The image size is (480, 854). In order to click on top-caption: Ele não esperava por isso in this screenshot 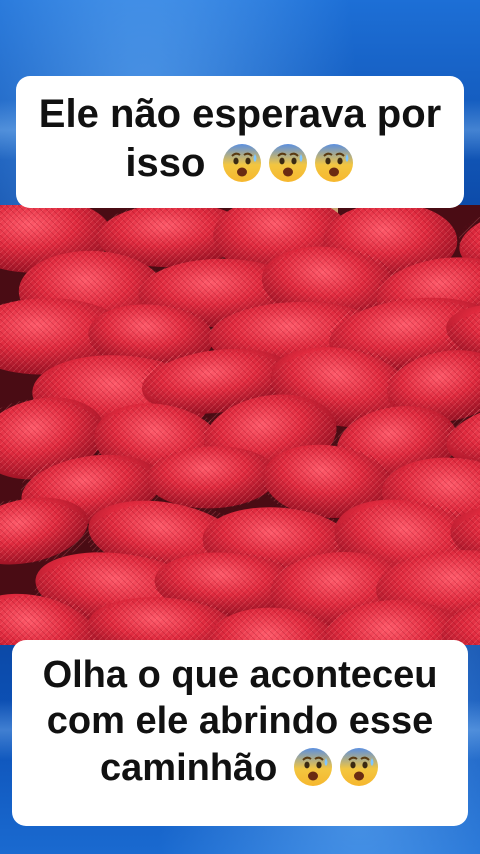, I will do `click(240, 142)`.